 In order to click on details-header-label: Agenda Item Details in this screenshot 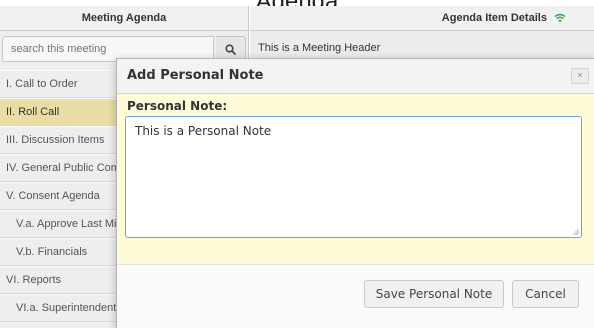, I will do `click(494, 18)`.